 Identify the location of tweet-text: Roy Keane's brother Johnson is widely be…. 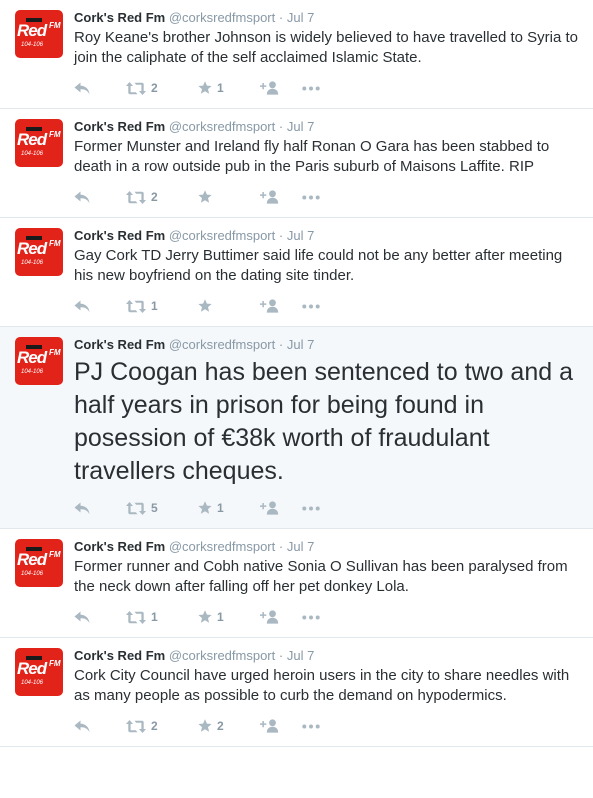
(326, 47).